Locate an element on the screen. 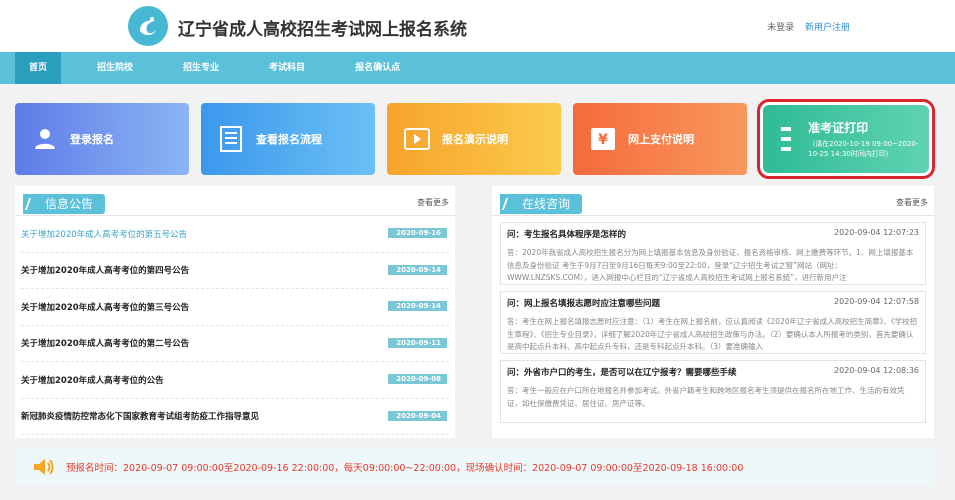 The image size is (955, 500). demo-card: 报名演示说明 is located at coordinates (474, 139).